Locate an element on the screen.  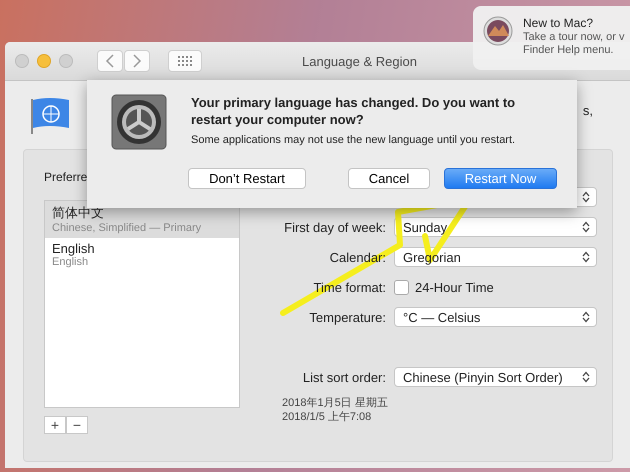
mountain-icon is located at coordinates (498, 31).